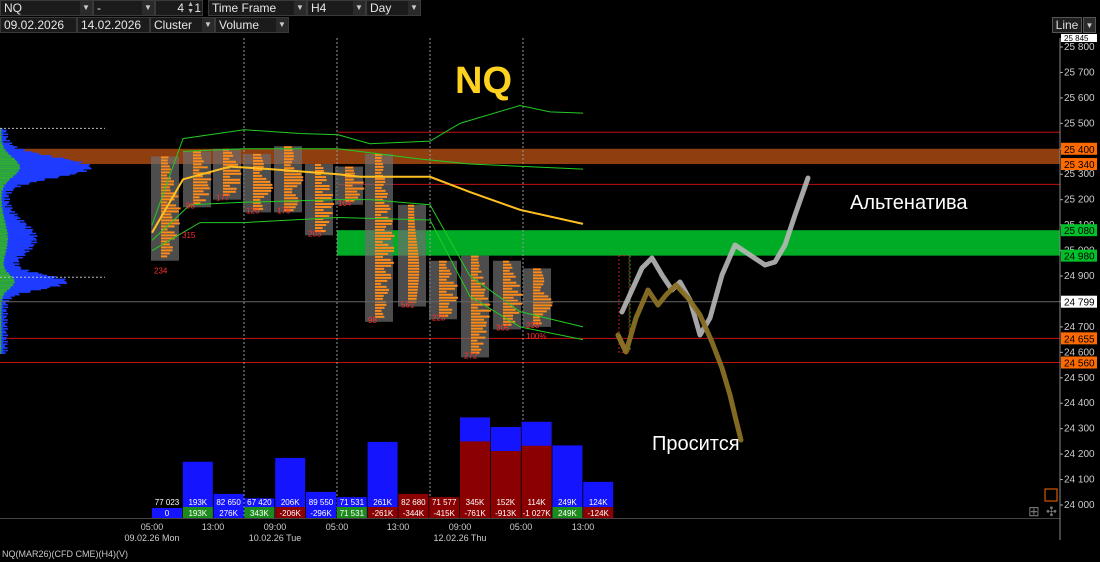 The width and height of the screenshot is (1100, 562). I want to click on connector-select: - ▼, so click(124, 8).